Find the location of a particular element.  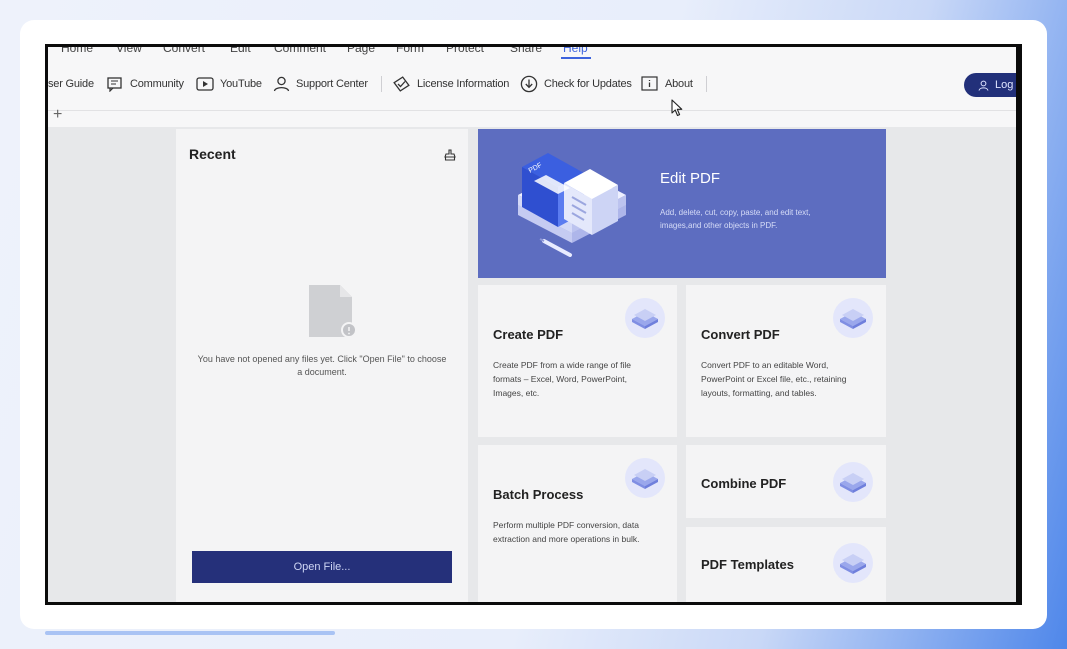

info-icon is located at coordinates (649, 83).